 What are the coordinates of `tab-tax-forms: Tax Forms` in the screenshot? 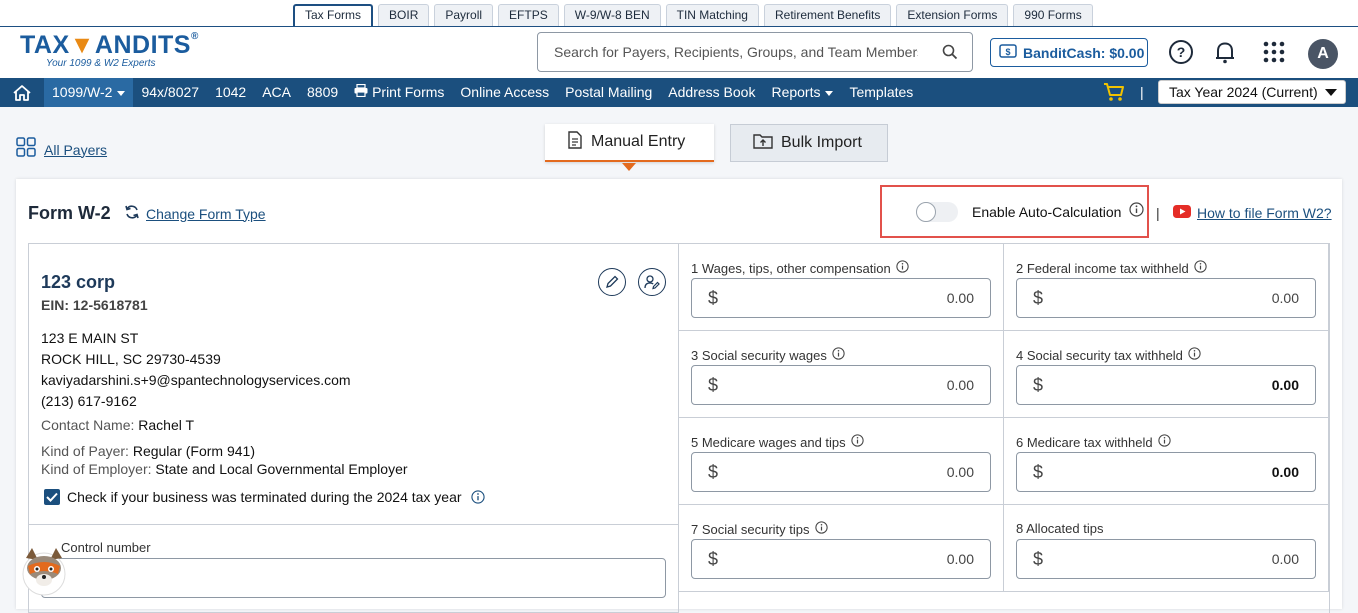 It's located at (333, 15).